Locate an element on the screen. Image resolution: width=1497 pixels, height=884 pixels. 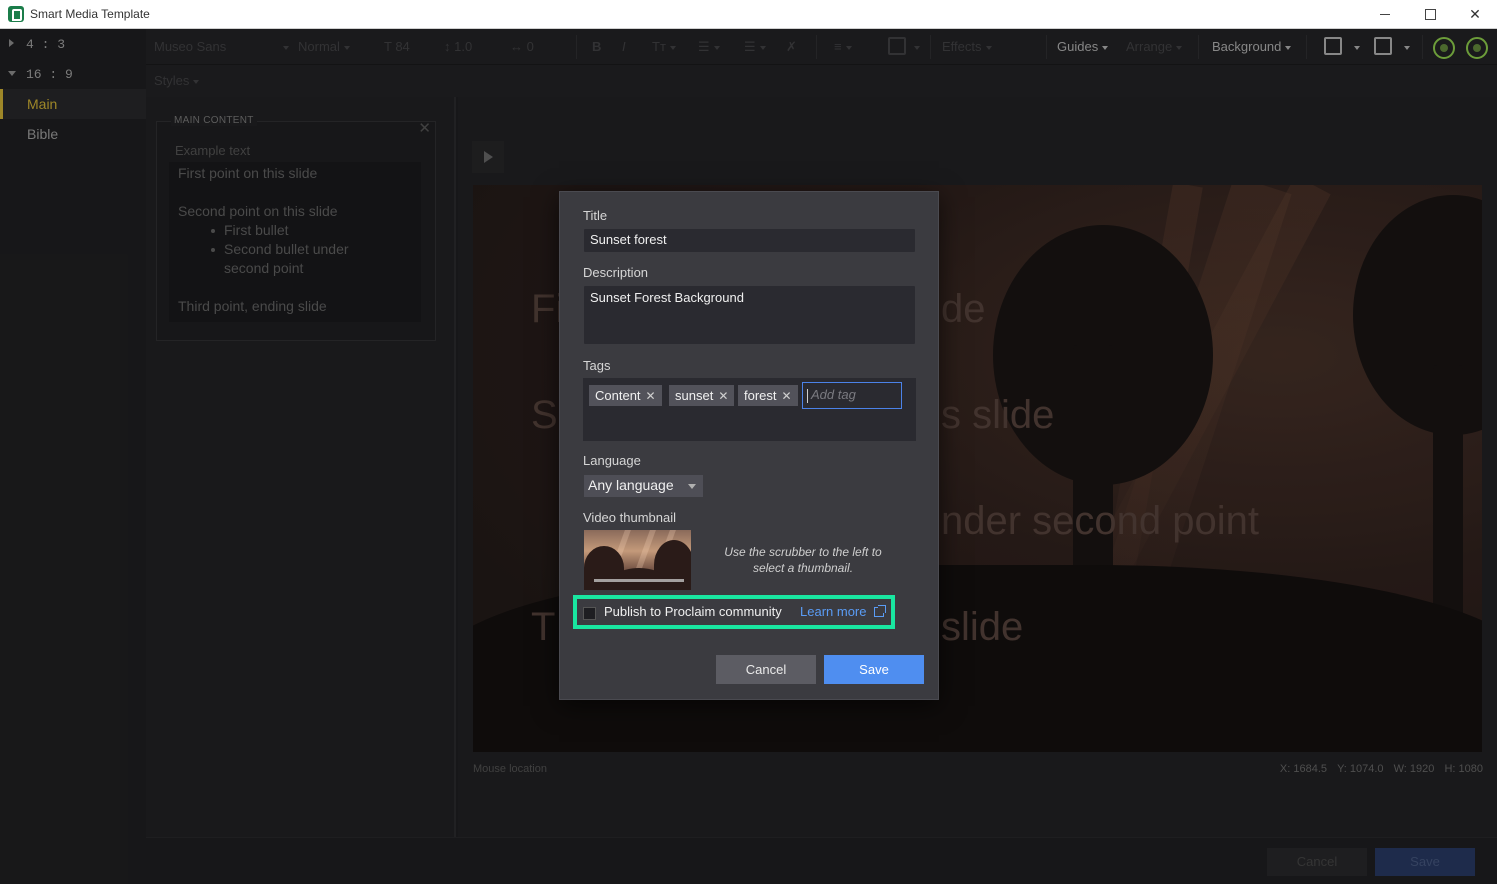
app-logo-icon is located at coordinates (16, 14).